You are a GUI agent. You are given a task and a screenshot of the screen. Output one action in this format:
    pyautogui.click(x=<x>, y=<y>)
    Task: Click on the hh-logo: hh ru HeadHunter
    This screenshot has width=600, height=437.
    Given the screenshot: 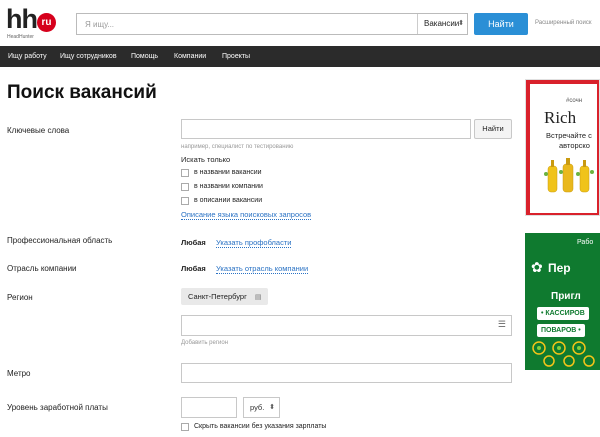 What is the action you would take?
    pyautogui.click(x=32, y=22)
    